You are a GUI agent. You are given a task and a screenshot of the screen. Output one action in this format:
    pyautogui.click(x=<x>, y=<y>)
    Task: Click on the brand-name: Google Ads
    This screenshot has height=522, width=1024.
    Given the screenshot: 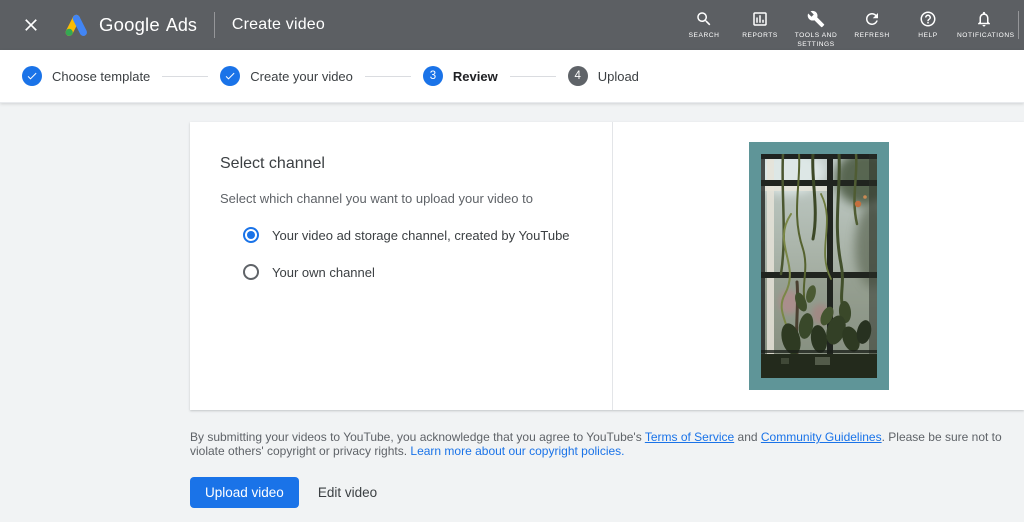 What is the action you would take?
    pyautogui.click(x=148, y=25)
    